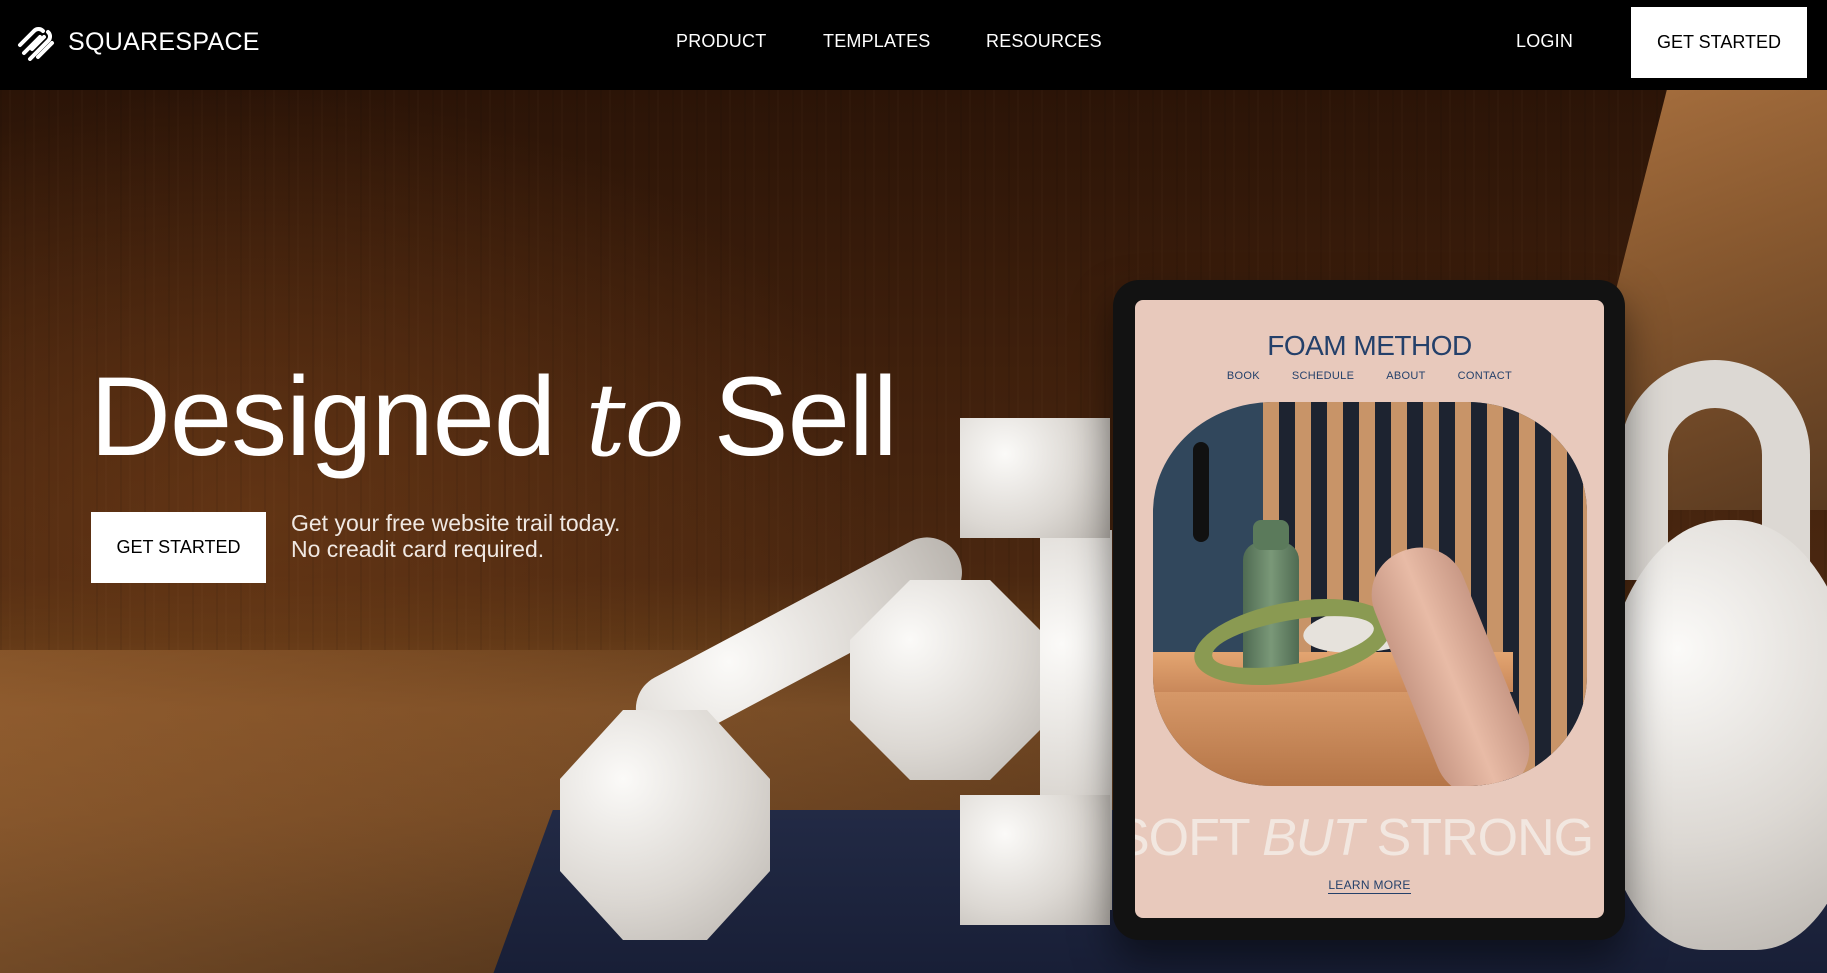 The width and height of the screenshot is (1827, 973). I want to click on login-link: LOGIN, so click(1544, 41).